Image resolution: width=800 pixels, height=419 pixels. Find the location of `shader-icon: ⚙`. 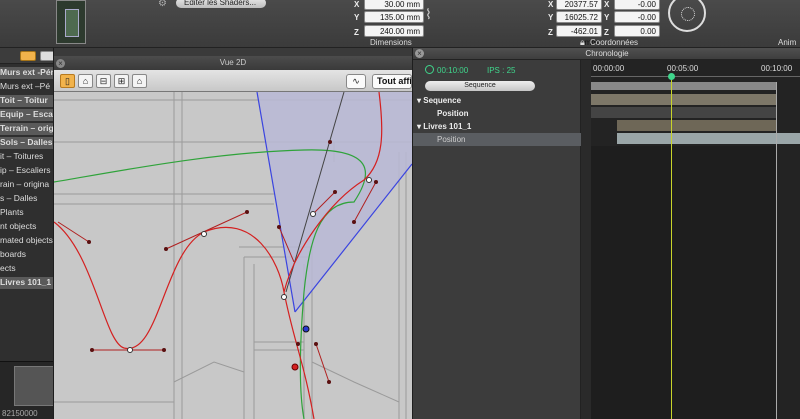

shader-icon: ⚙ is located at coordinates (162, 4).